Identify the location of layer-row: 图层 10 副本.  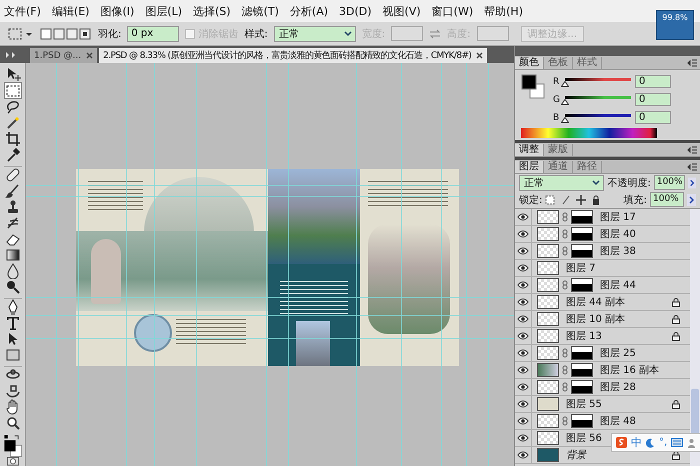
(602, 319).